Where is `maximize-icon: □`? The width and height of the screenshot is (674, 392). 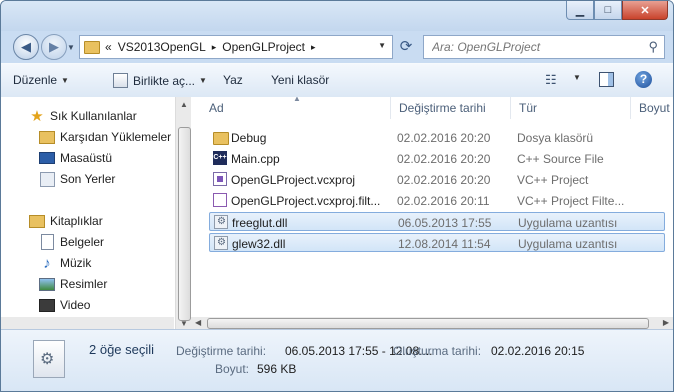
maximize-icon: □ is located at coordinates (608, 10).